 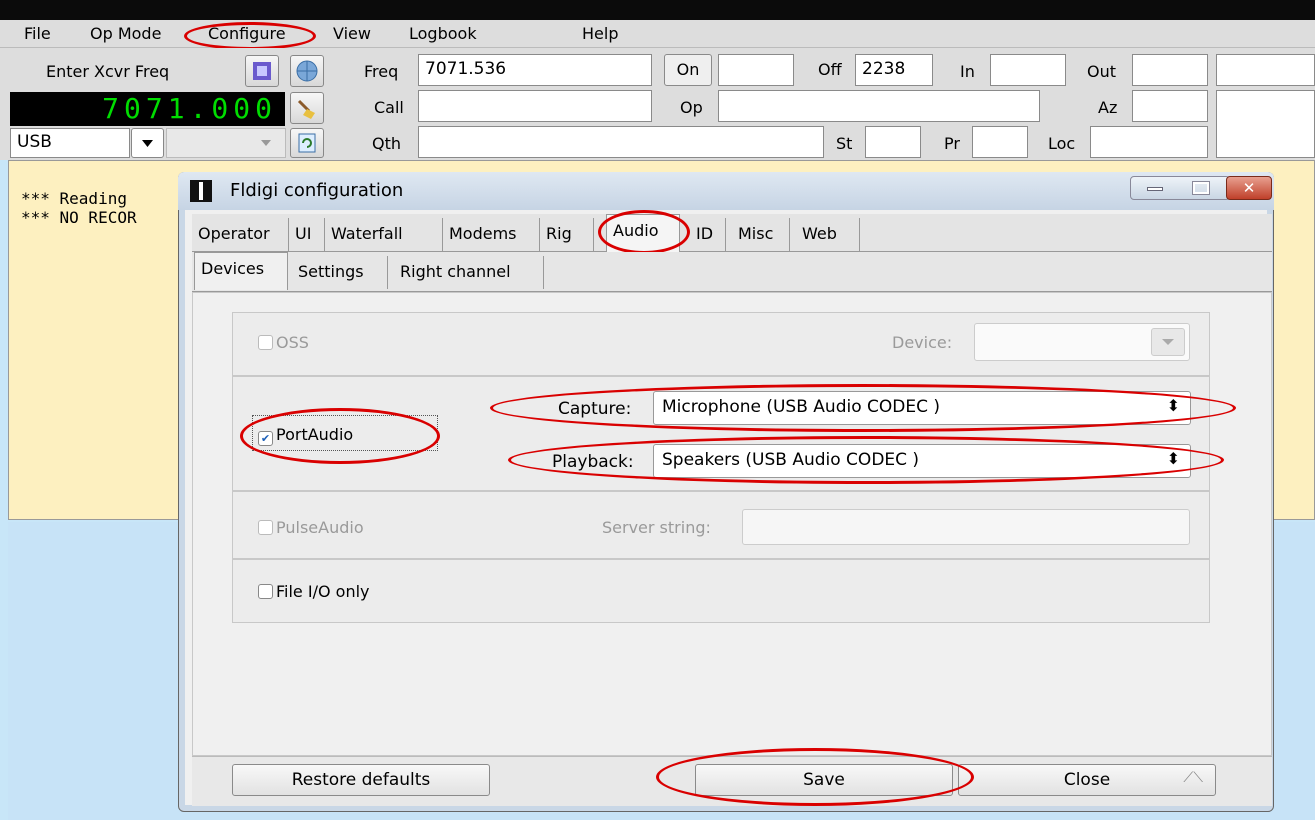 I want to click on az-label: Az, so click(x=1108, y=107).